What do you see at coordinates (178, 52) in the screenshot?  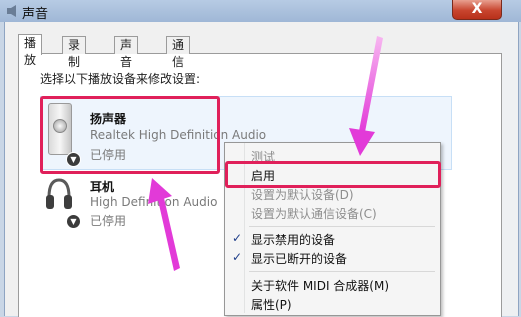 I see `tab-communications: 通信` at bounding box center [178, 52].